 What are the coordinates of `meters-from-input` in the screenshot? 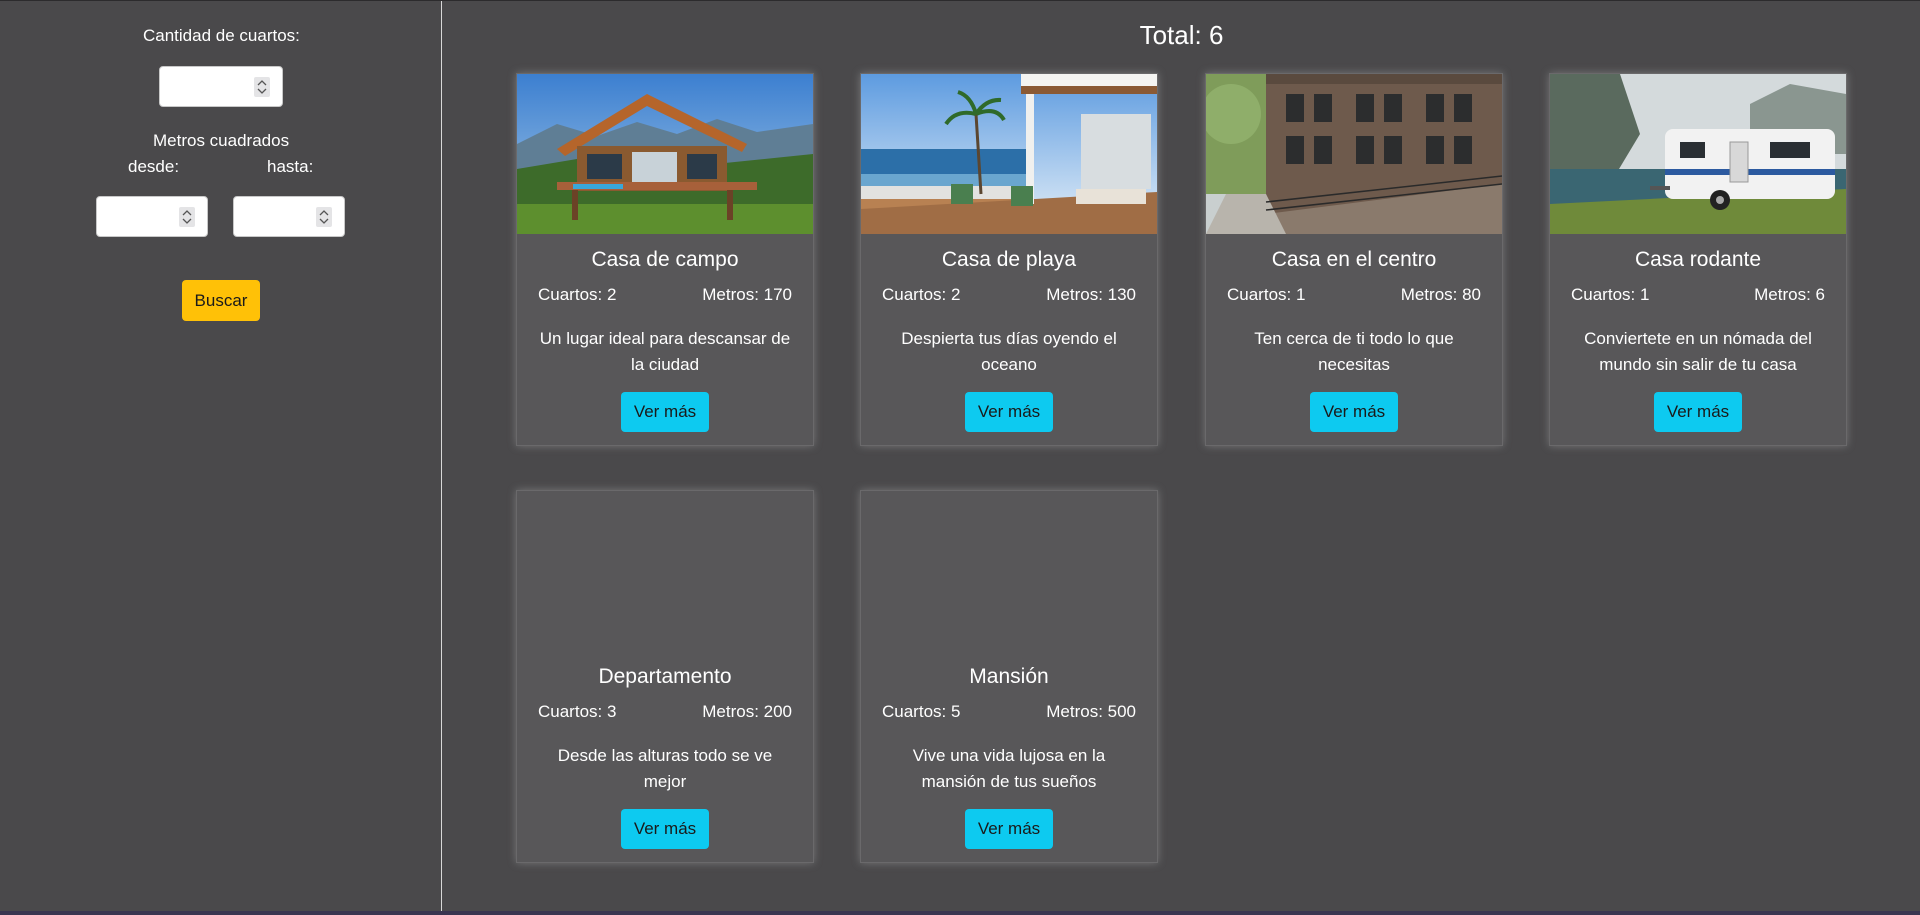 It's located at (152, 216).